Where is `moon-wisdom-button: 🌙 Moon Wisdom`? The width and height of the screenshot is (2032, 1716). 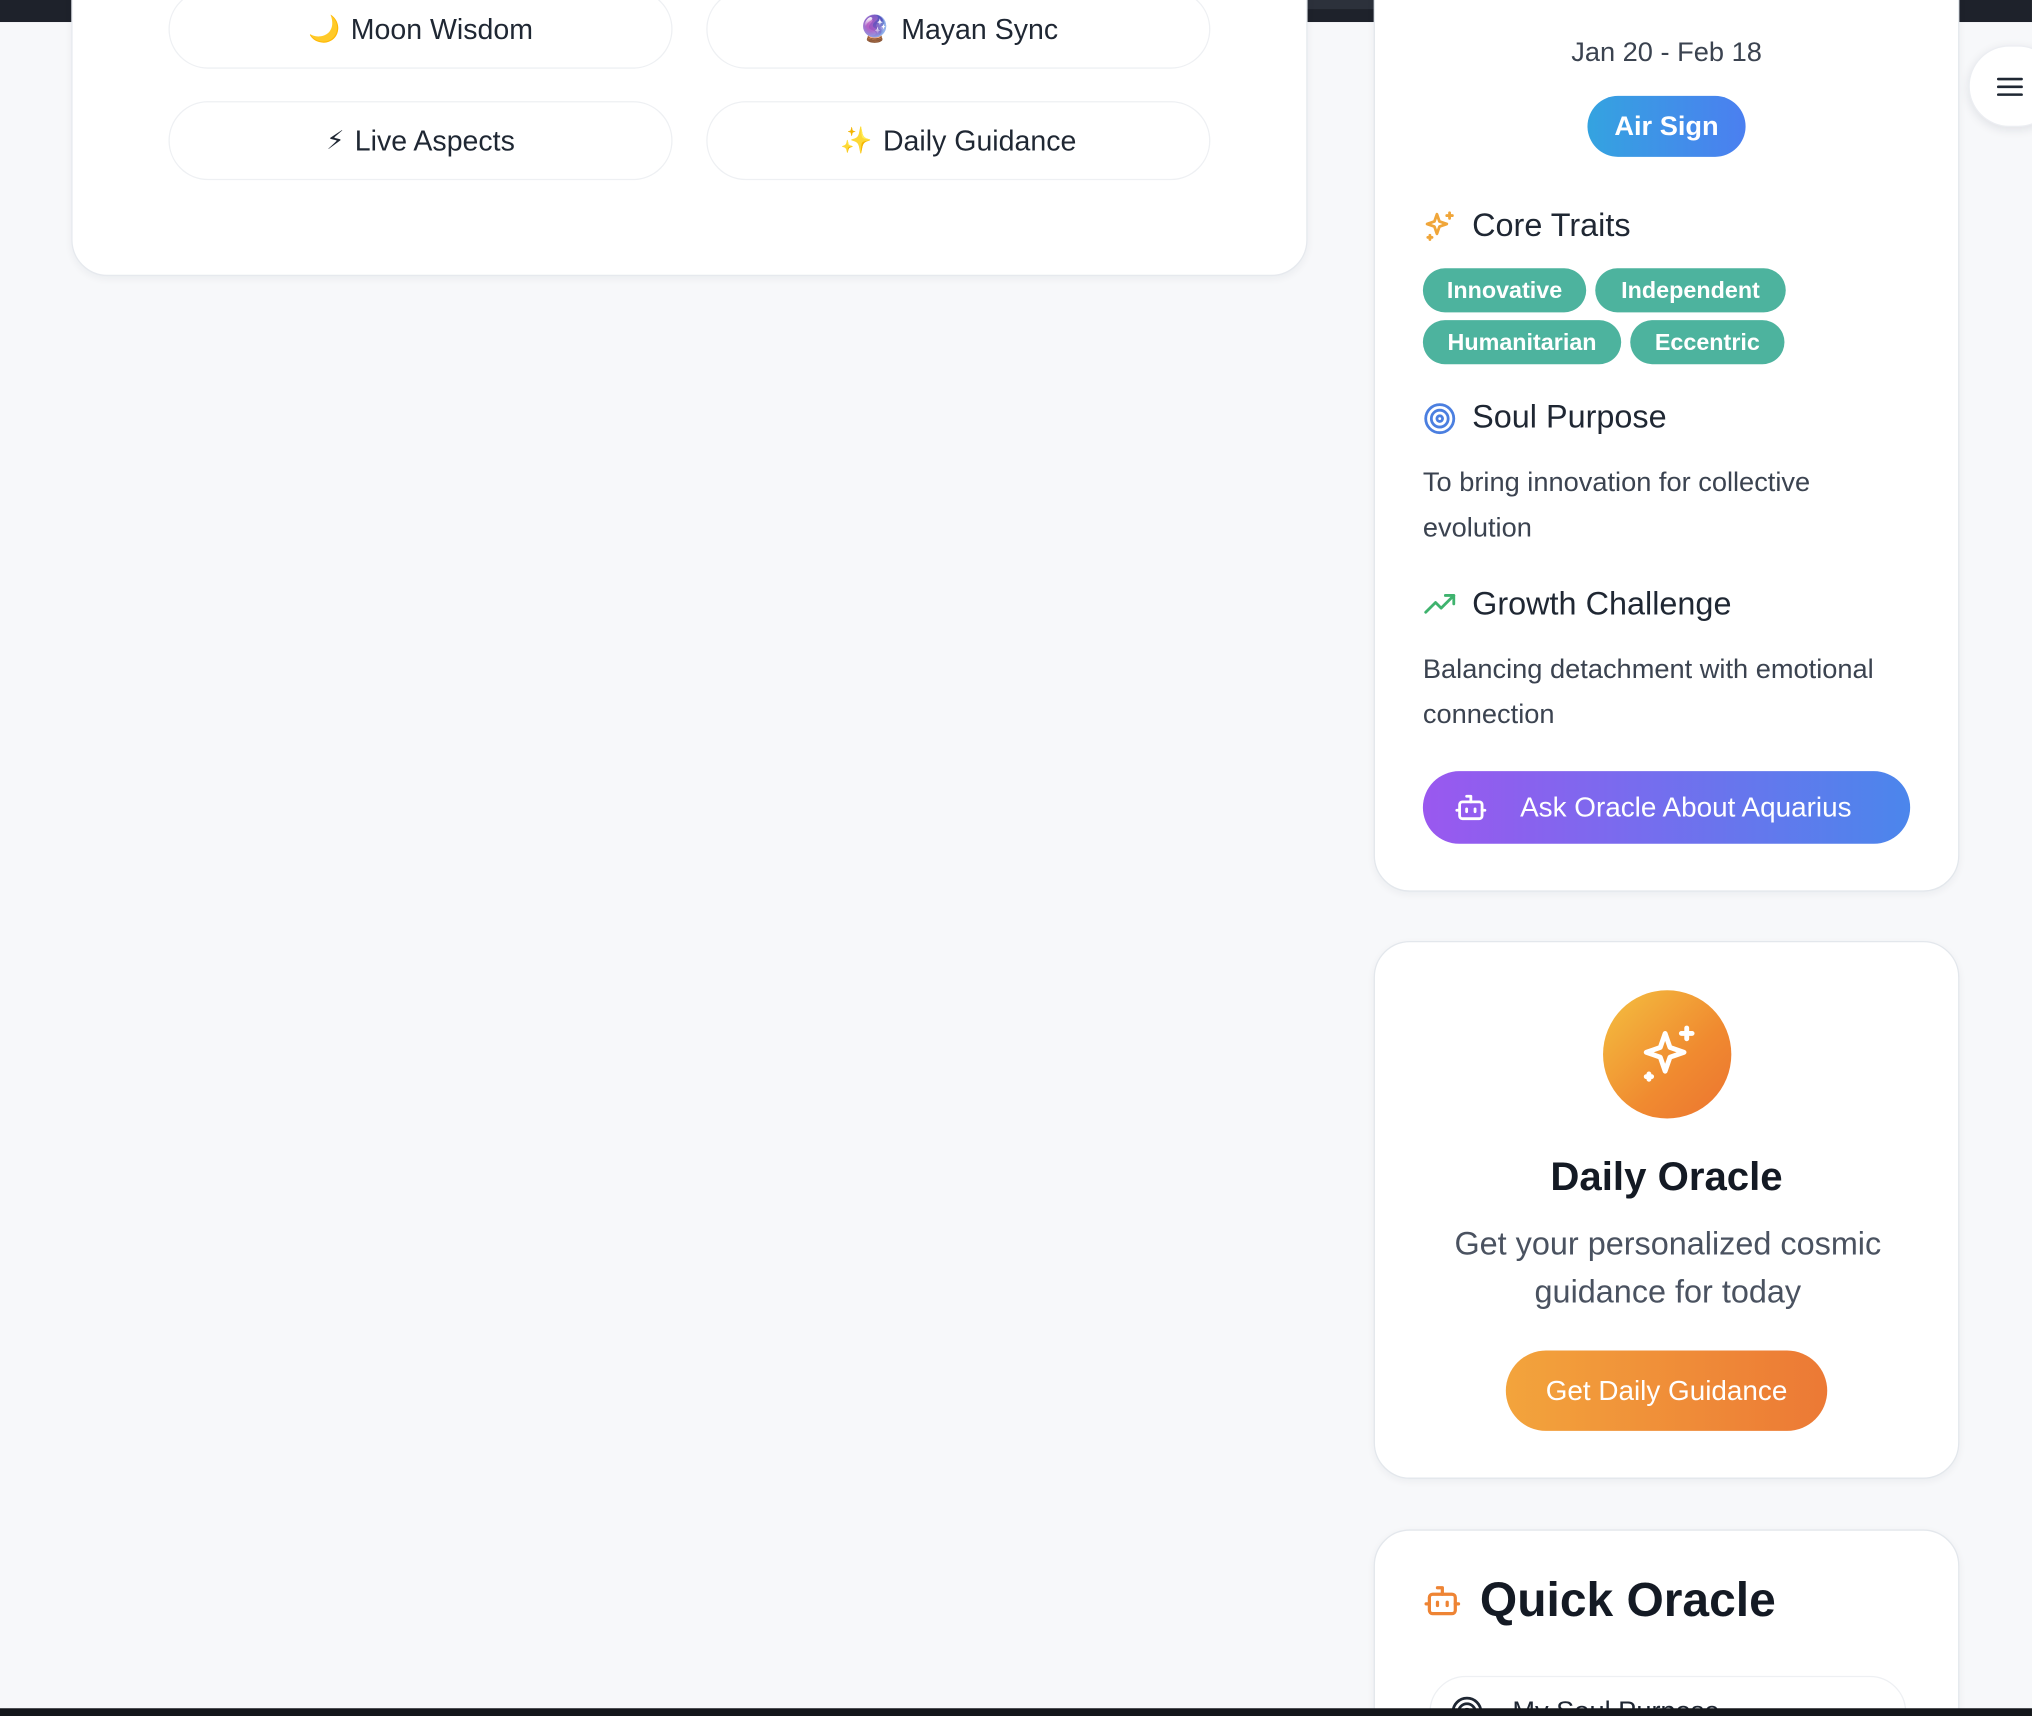 moon-wisdom-button: 🌙 Moon Wisdom is located at coordinates (420, 34).